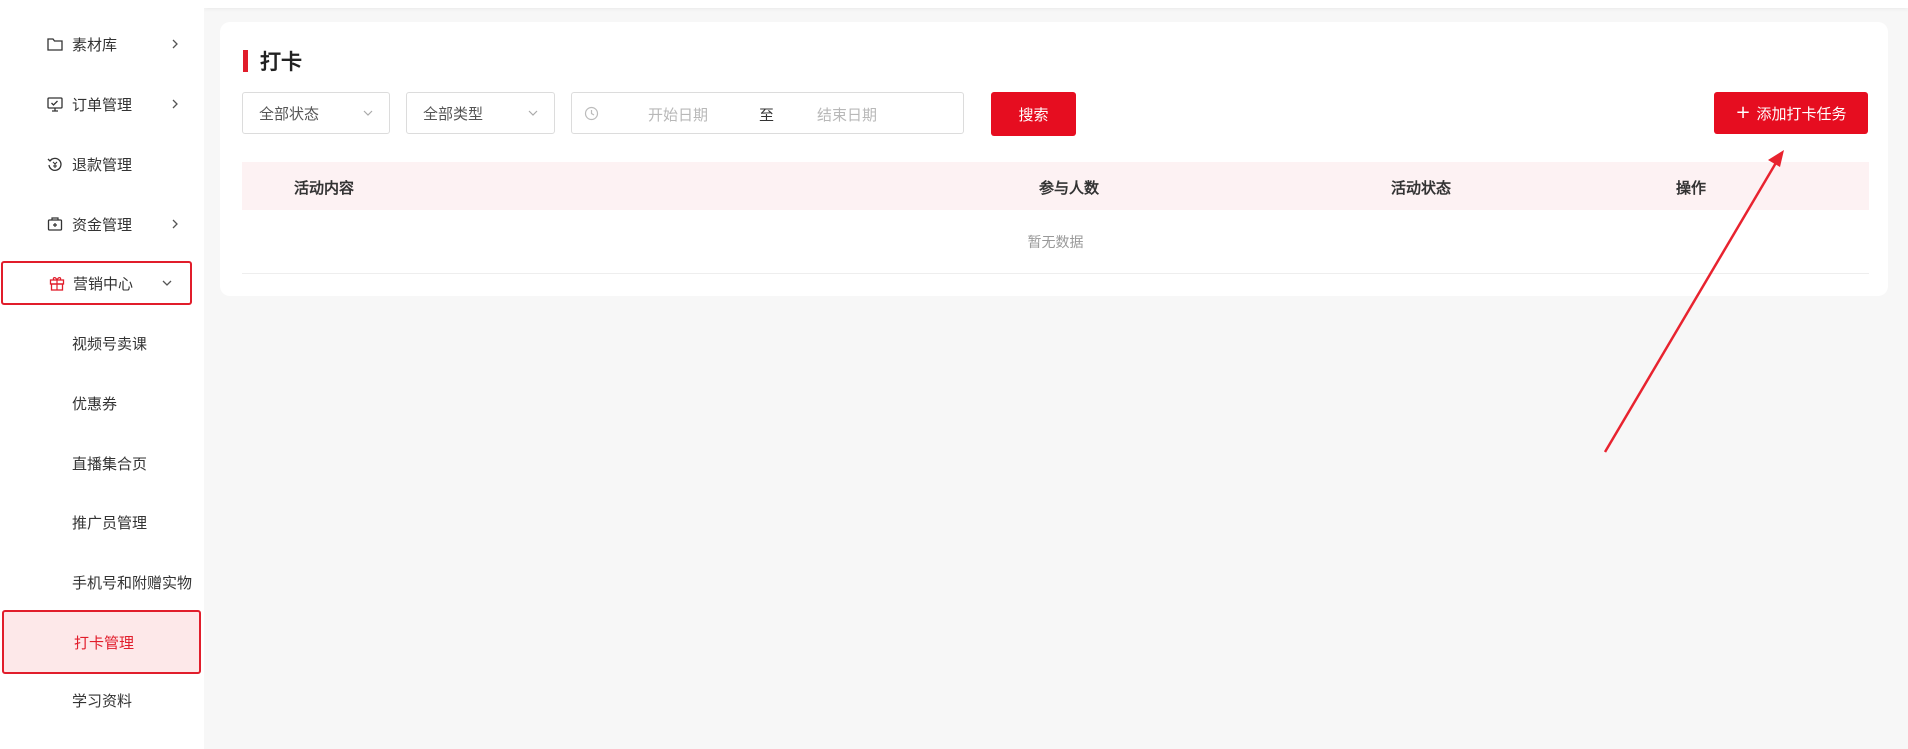 This screenshot has height=749, width=1908. Describe the element at coordinates (1691, 188) in the screenshot. I see `column-header-actions: 操作` at that location.